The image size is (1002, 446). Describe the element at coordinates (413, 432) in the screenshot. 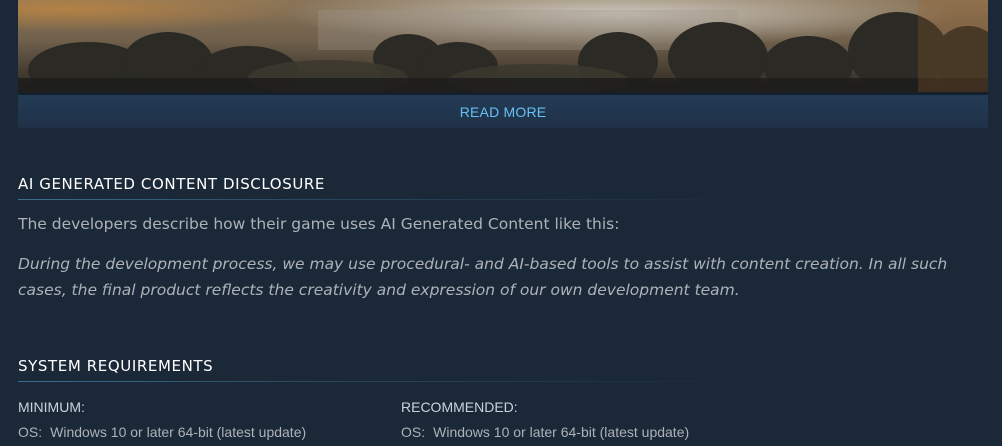

I see `recommended-os-label: OS:` at that location.